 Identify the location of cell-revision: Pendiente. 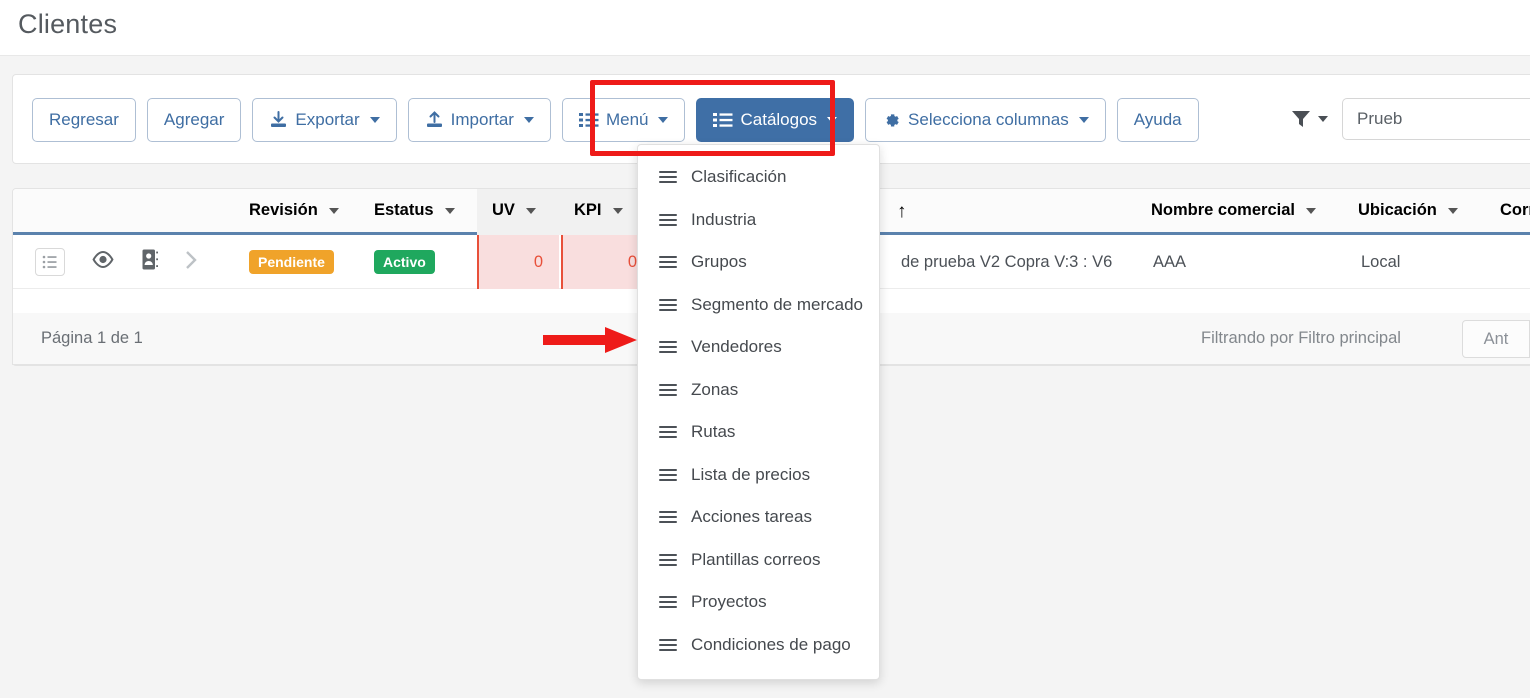
(291, 262).